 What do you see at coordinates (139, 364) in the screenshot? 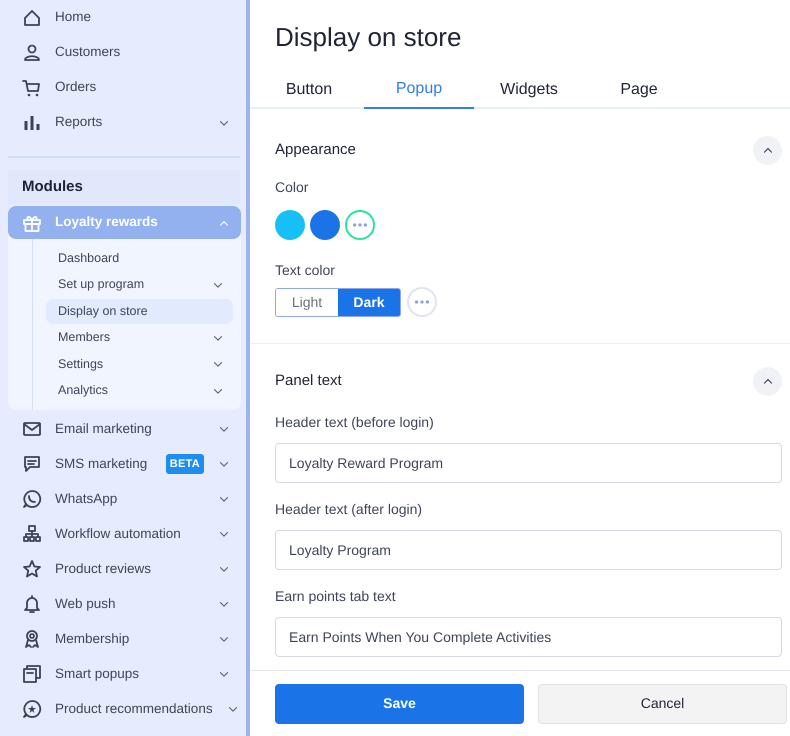
I see `submenu-item: Settings` at bounding box center [139, 364].